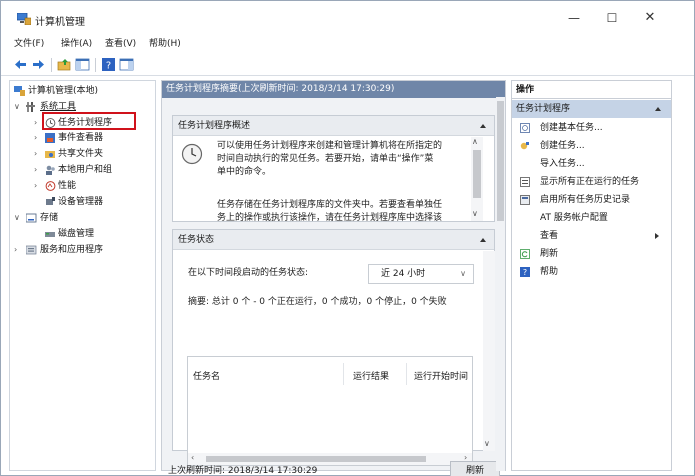 The width and height of the screenshot is (695, 476). What do you see at coordinates (489, 351) in the screenshot?
I see `status-scrollbar: ∨` at bounding box center [489, 351].